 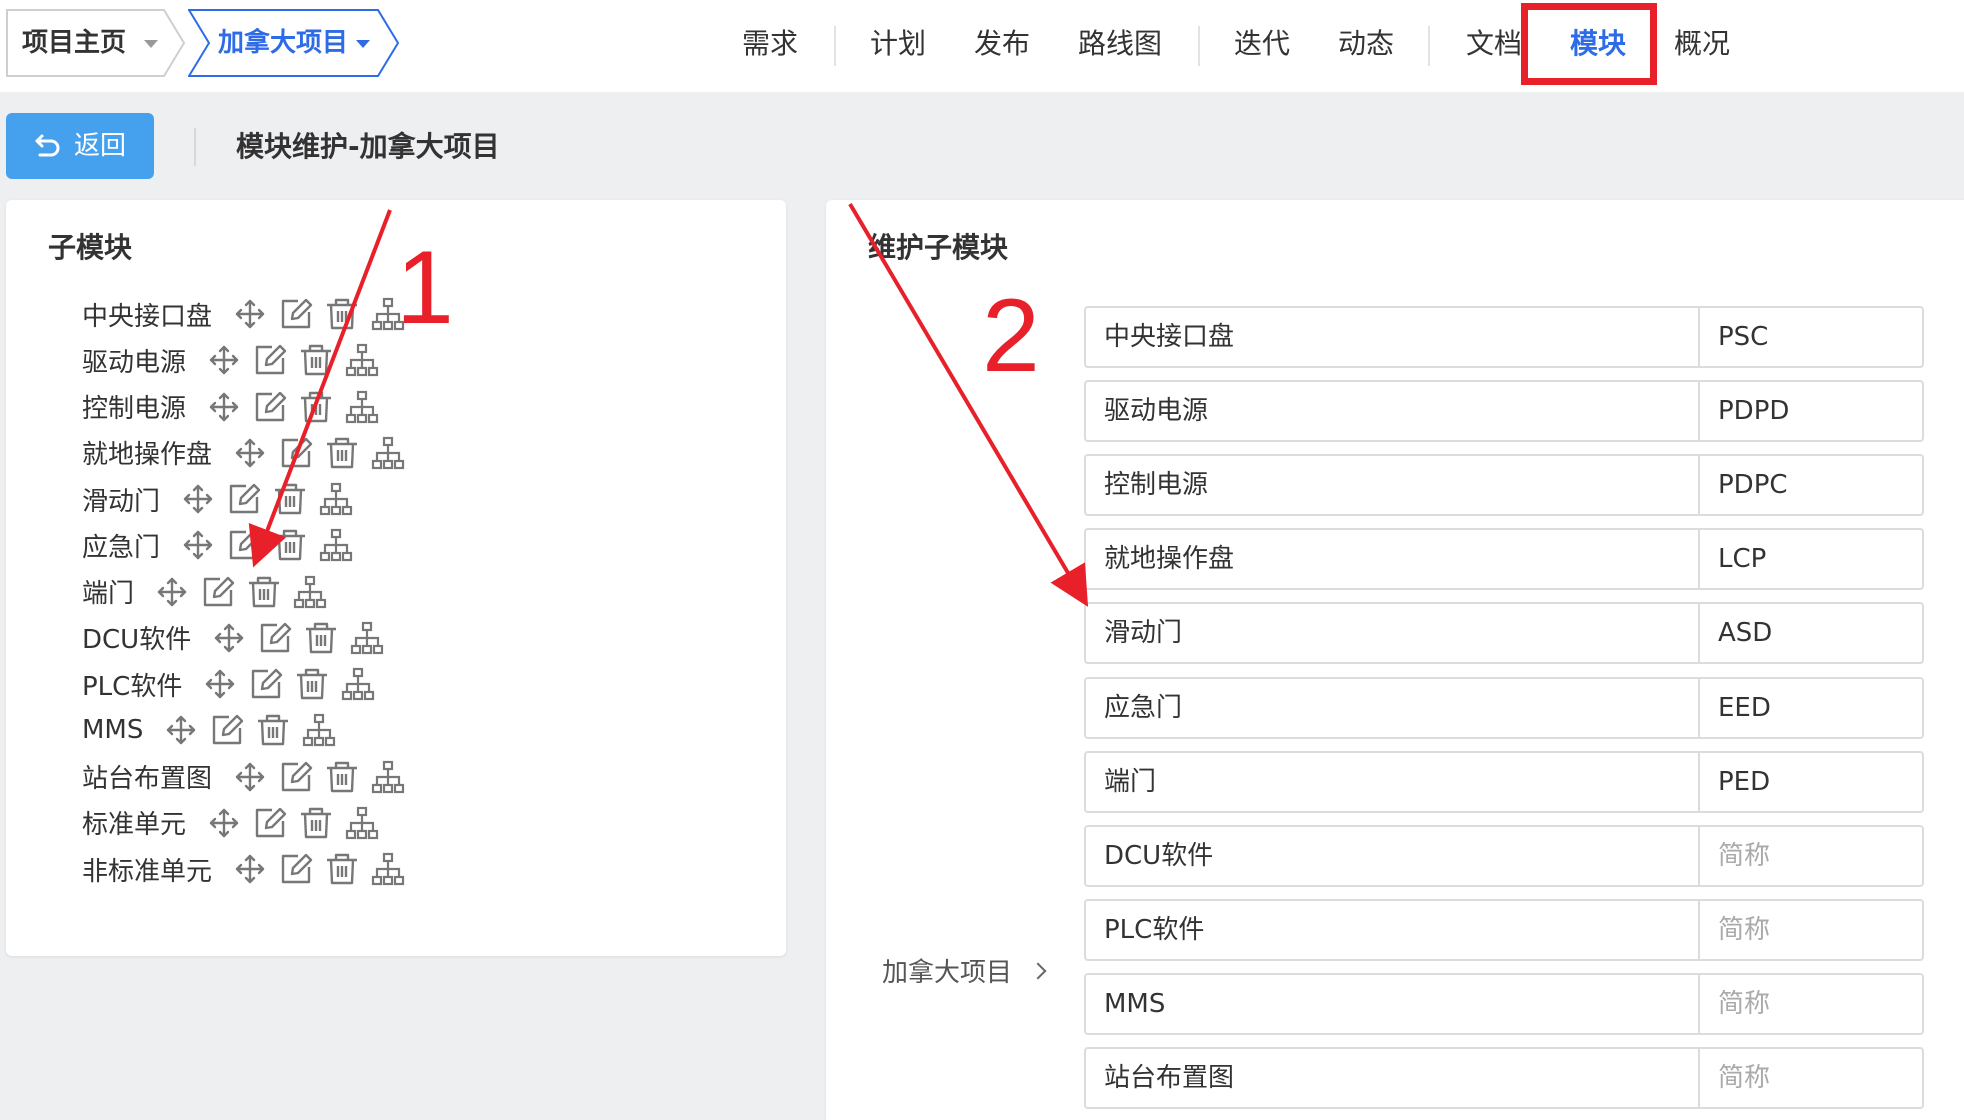 I want to click on annotation-number-2: 2, so click(x=1011, y=336).